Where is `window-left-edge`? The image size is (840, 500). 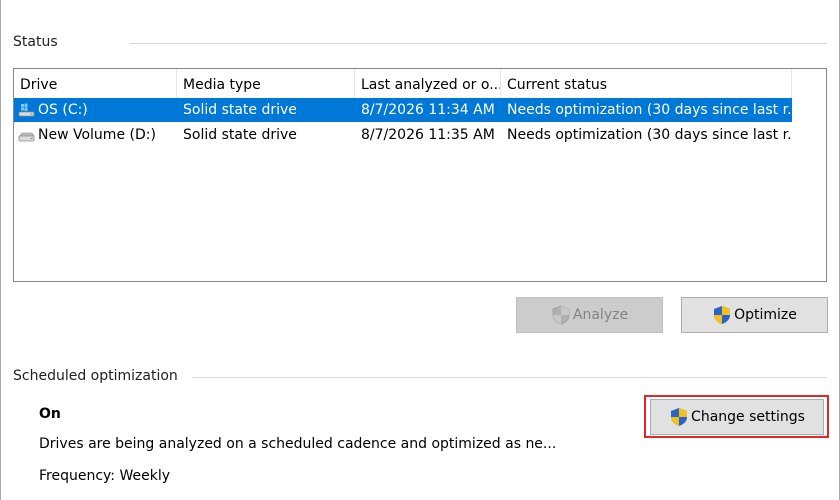 window-left-edge is located at coordinates (0, 250).